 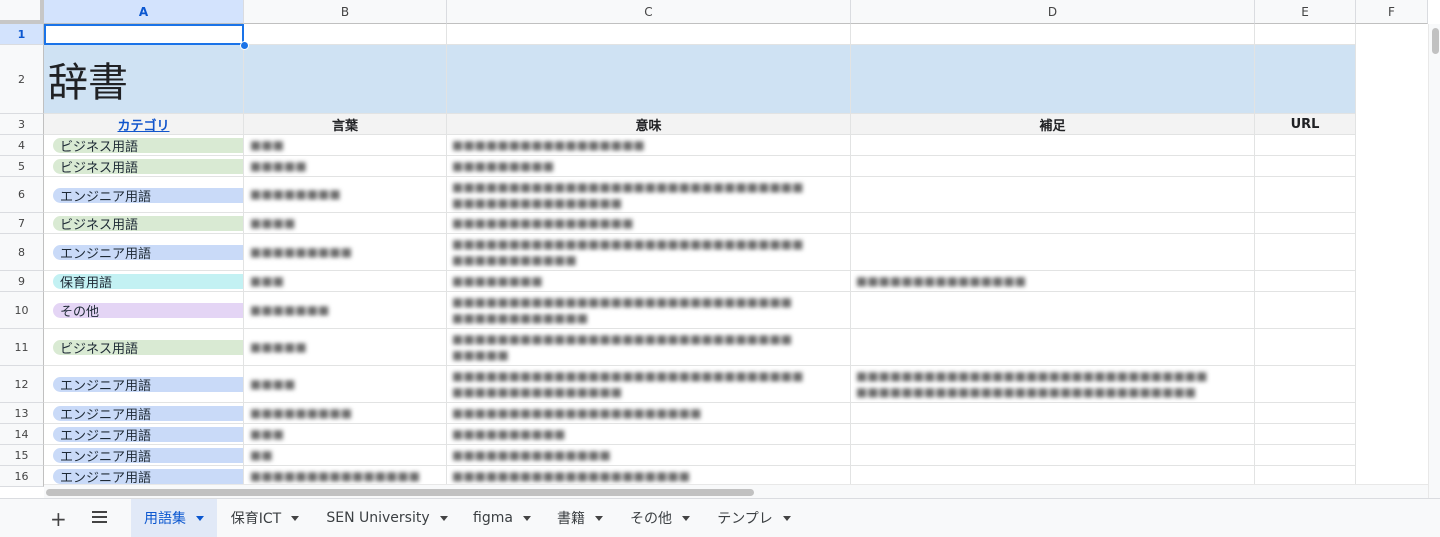 What do you see at coordinates (387, 518) in the screenshot?
I see `sheet-tab: SEN University` at bounding box center [387, 518].